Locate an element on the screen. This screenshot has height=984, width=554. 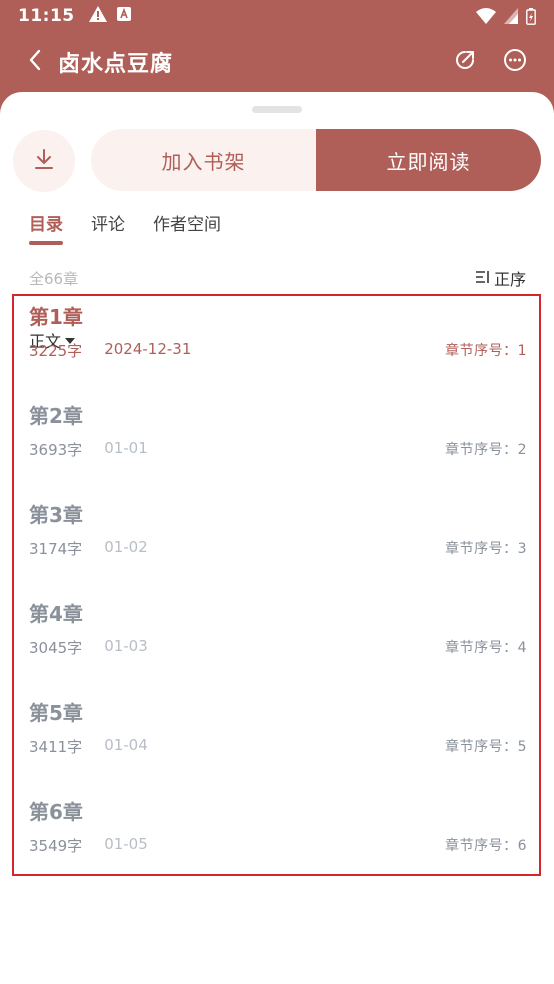
tab-catalog: 目录 is located at coordinates (46, 227).